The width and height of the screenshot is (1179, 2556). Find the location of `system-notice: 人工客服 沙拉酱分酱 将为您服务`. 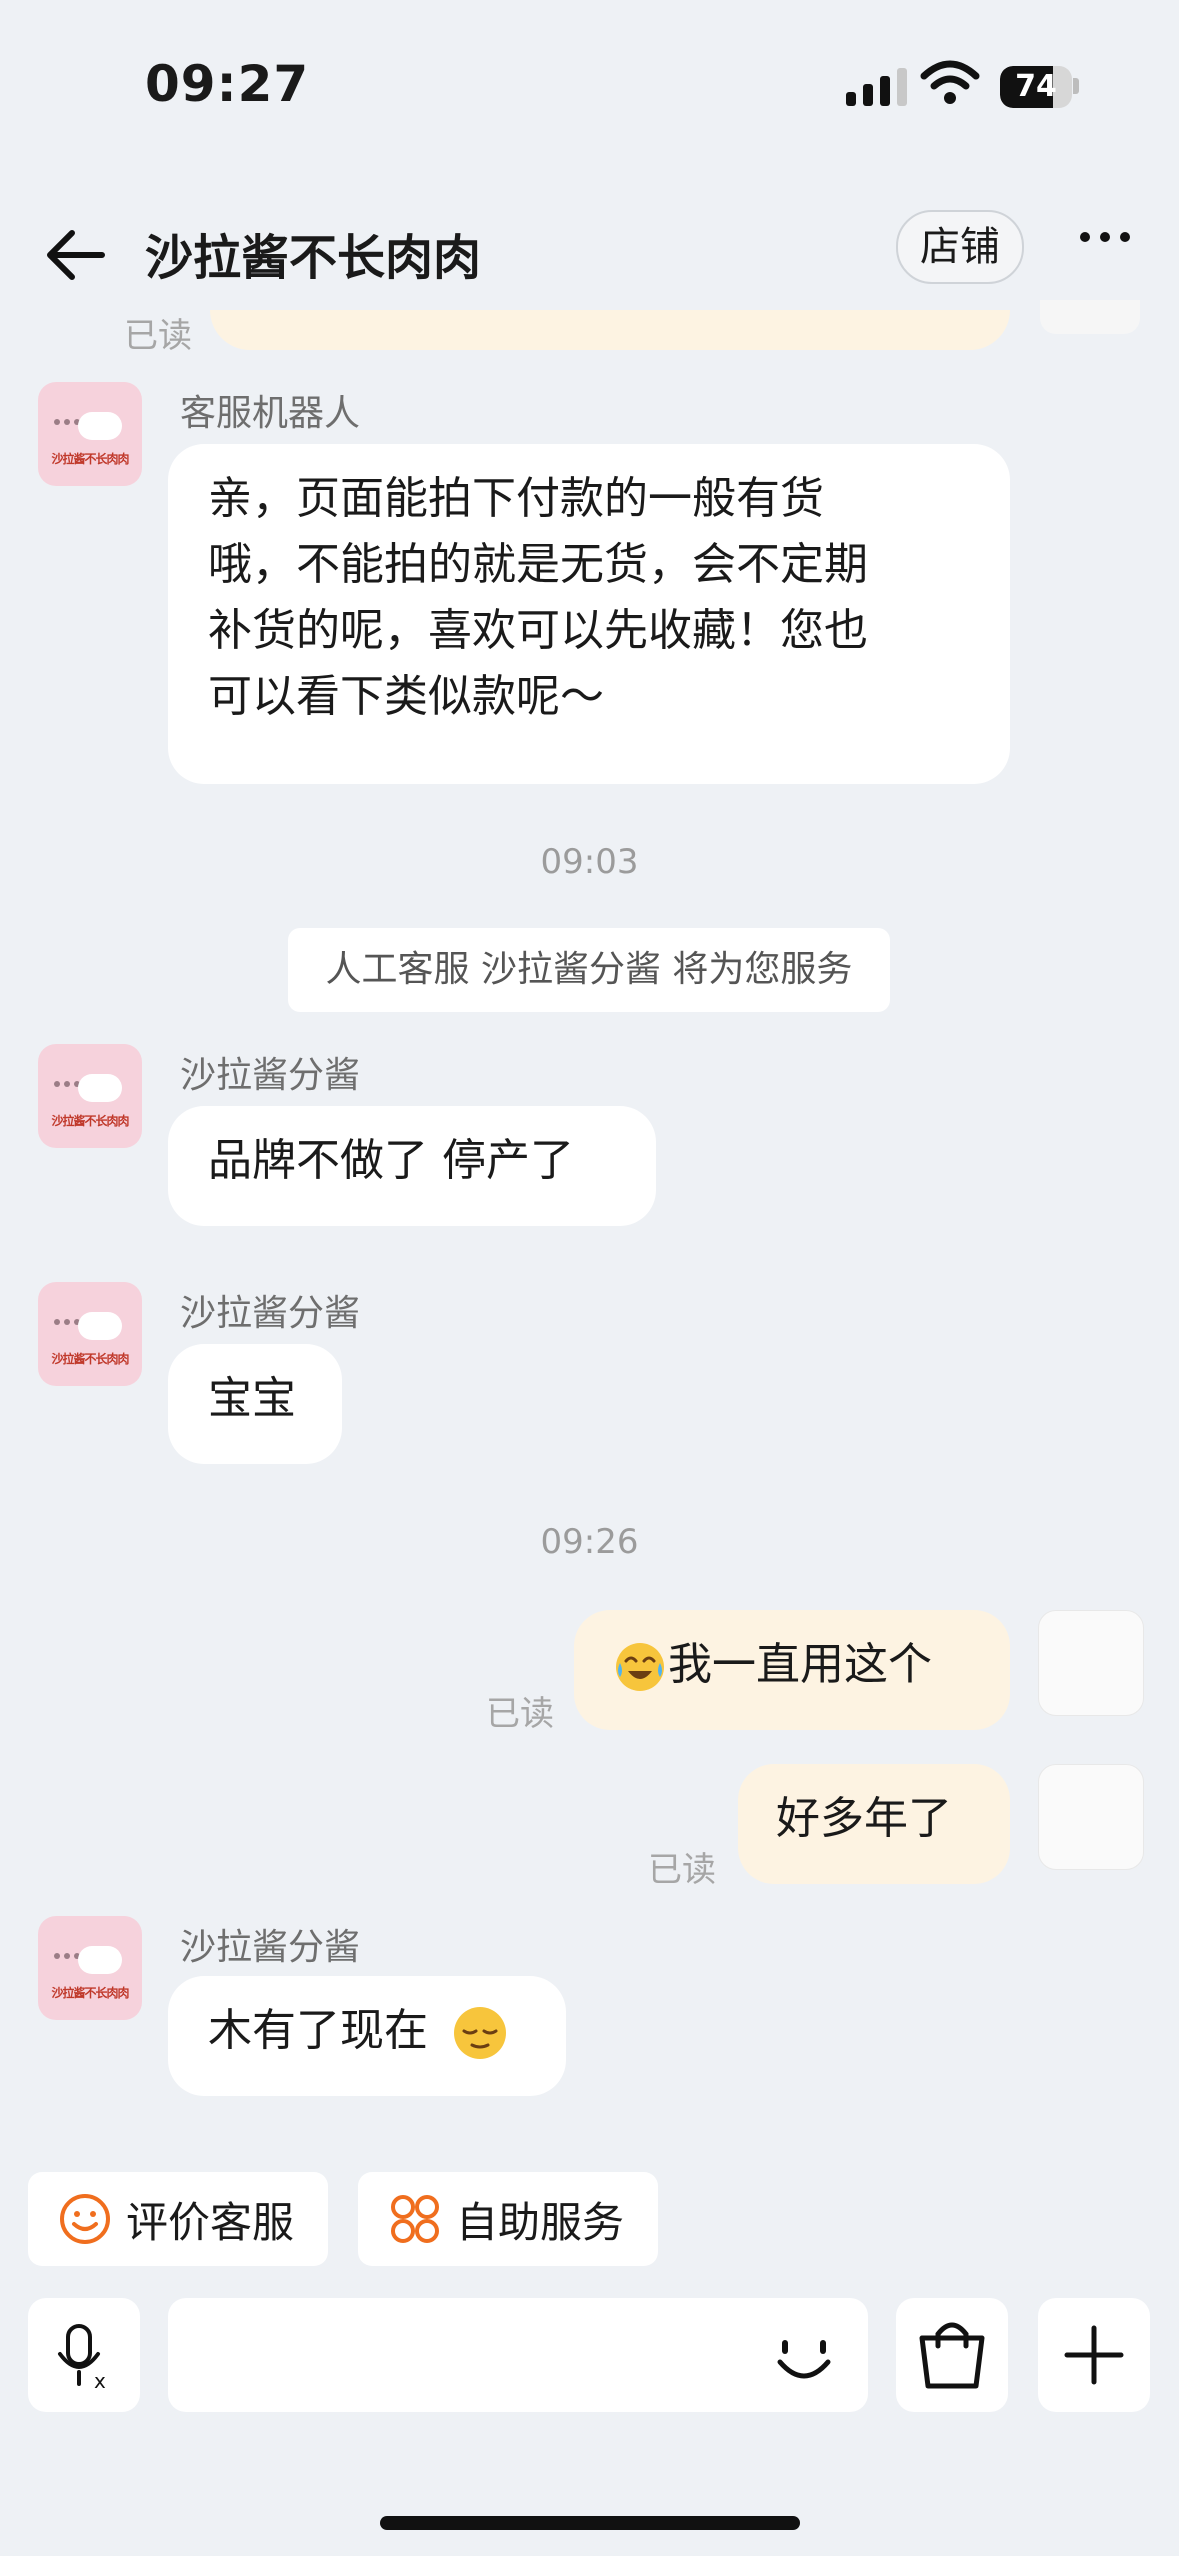

system-notice: 人工客服 沙拉酱分酱 将为您服务 is located at coordinates (589, 970).